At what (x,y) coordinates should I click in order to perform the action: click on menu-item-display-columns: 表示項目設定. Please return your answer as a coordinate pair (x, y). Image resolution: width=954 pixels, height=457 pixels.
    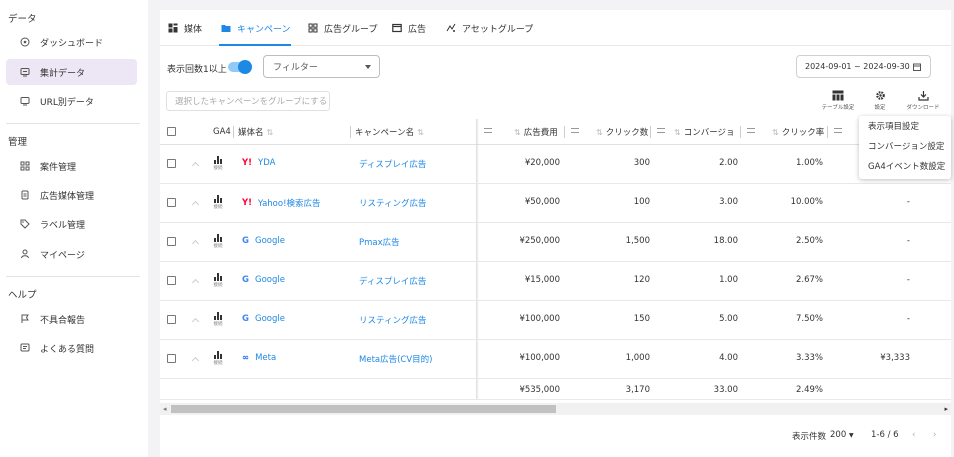
    Looking at the image, I should click on (905, 127).